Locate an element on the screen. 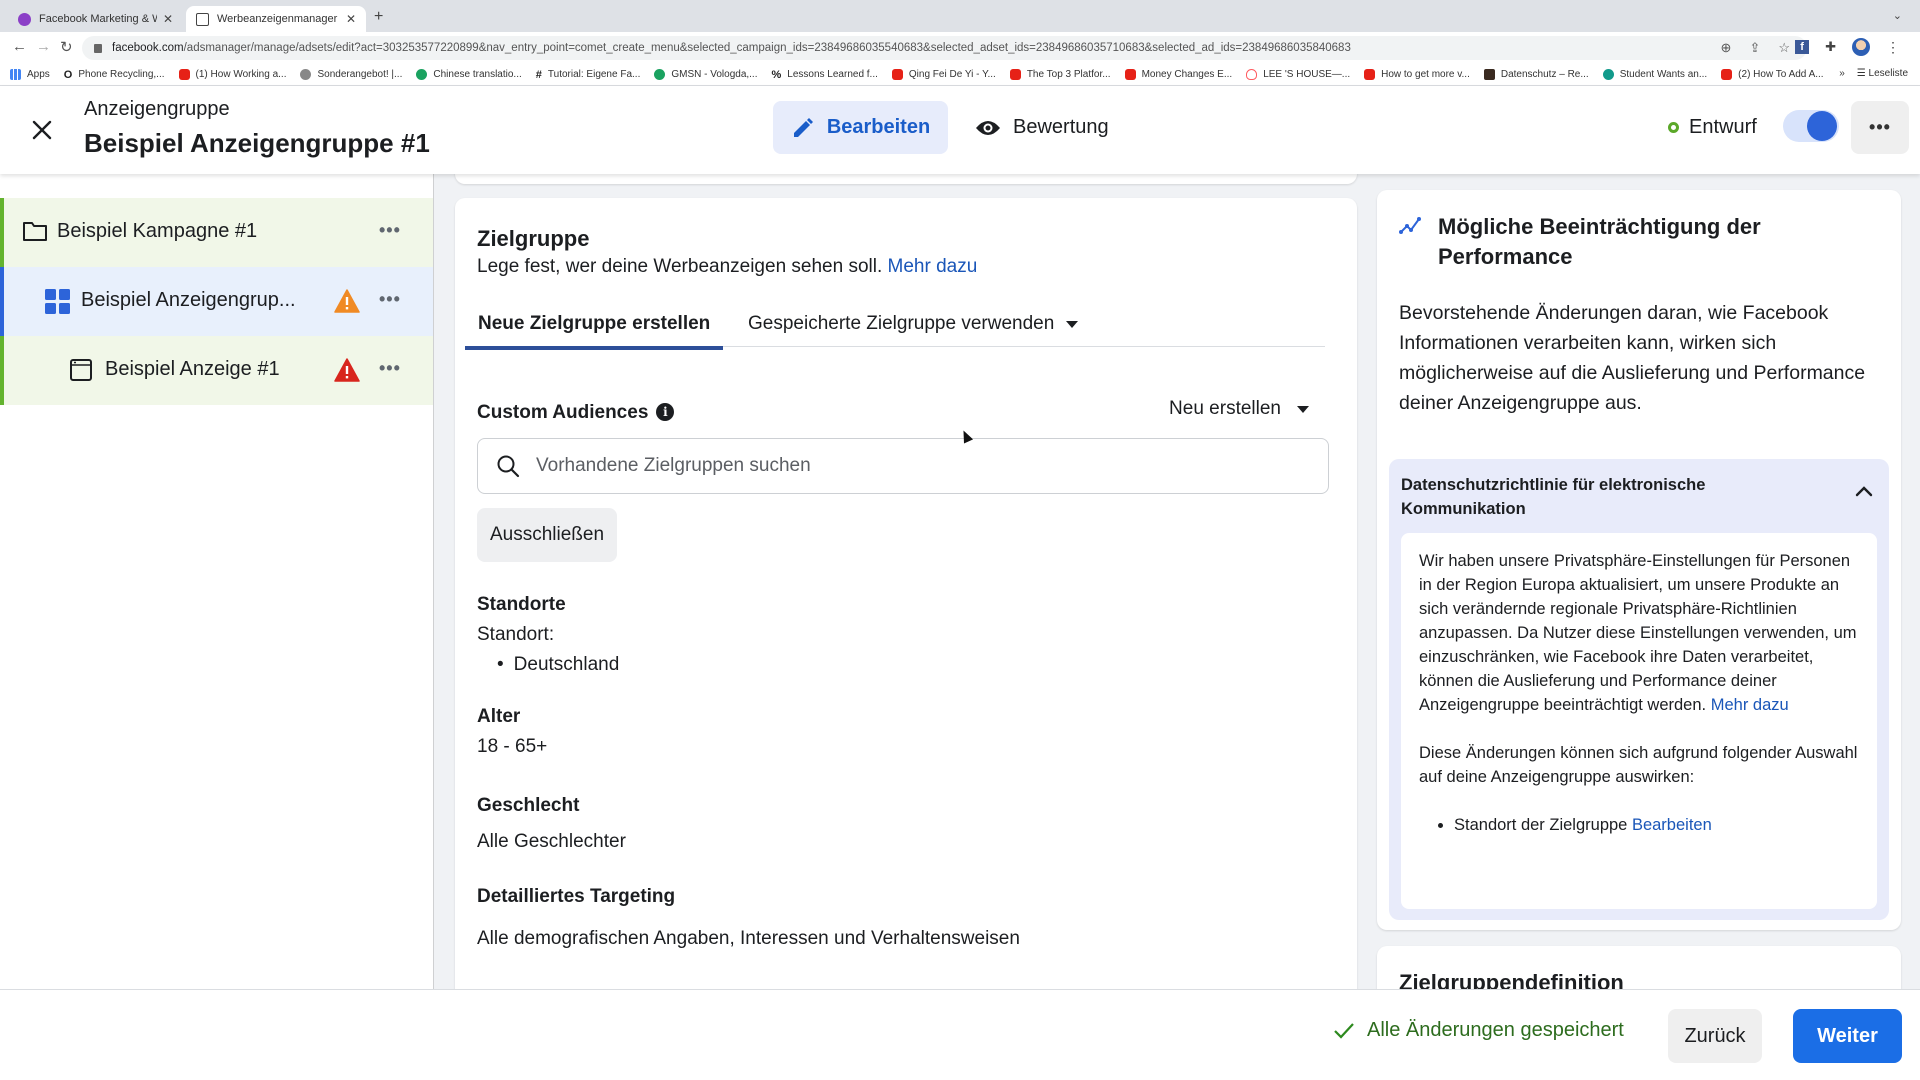 The height and width of the screenshot is (1080, 1920). info-icon: i is located at coordinates (665, 412).